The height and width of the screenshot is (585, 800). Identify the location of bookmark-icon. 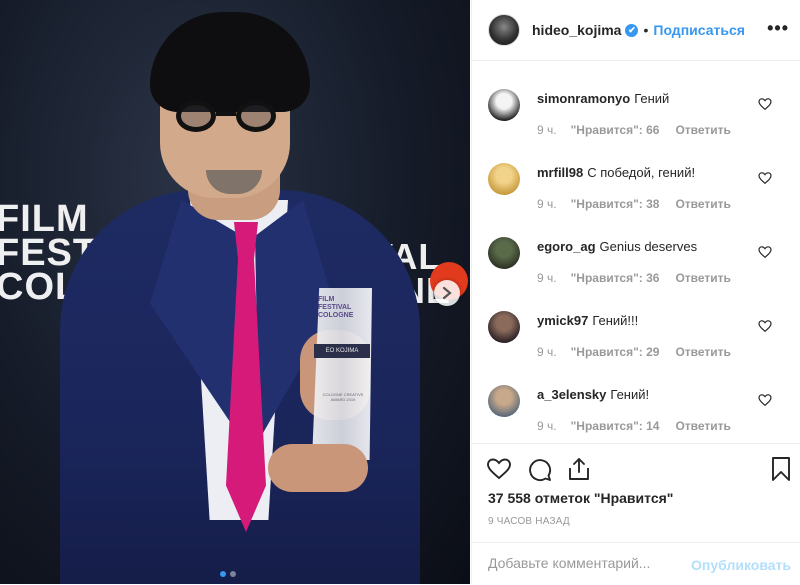
(781, 469).